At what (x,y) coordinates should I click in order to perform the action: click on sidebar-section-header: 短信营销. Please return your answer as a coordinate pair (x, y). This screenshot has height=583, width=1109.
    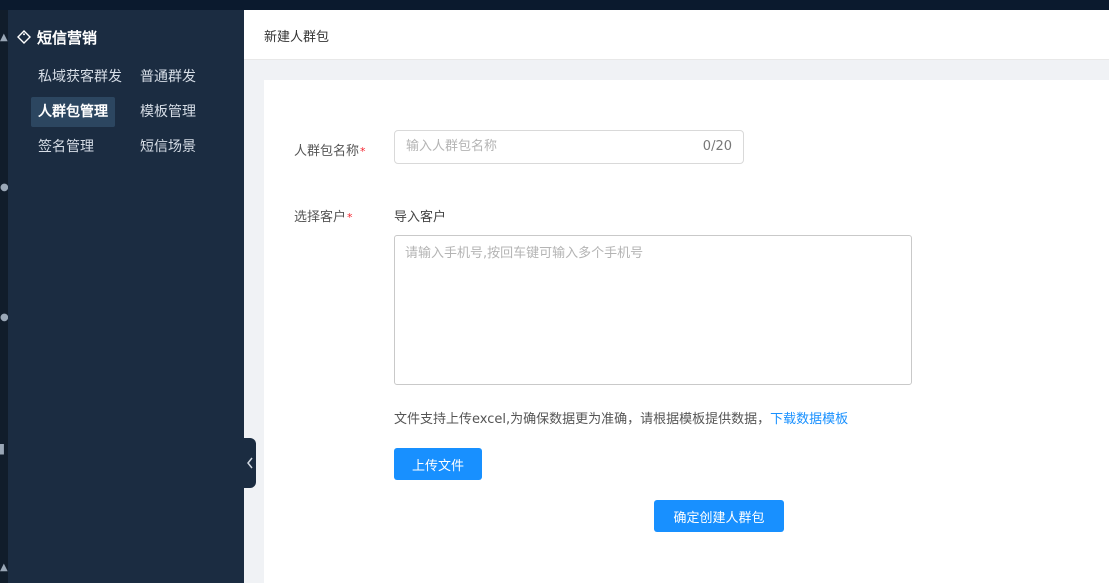
    Looking at the image, I should click on (56, 37).